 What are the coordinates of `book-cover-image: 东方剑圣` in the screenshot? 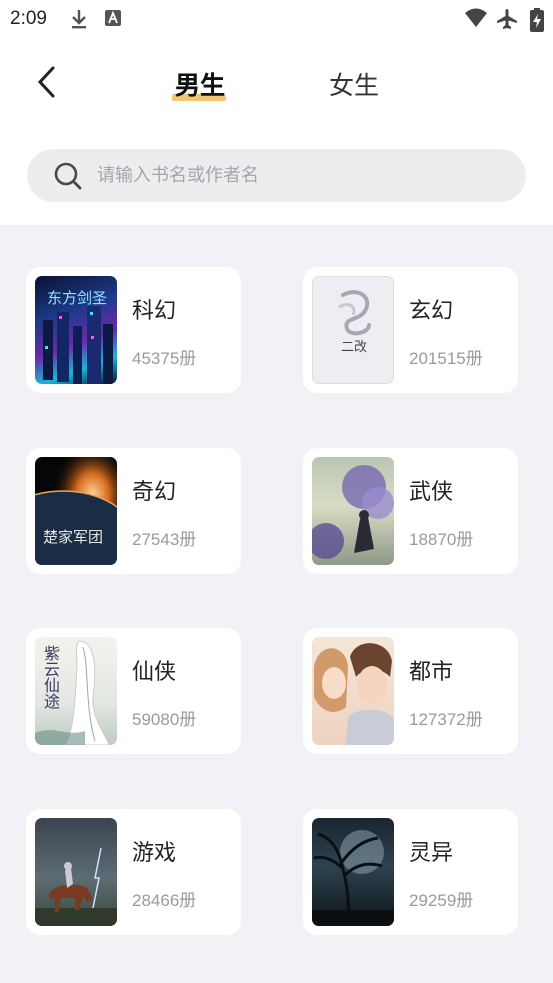 It's located at (76, 330).